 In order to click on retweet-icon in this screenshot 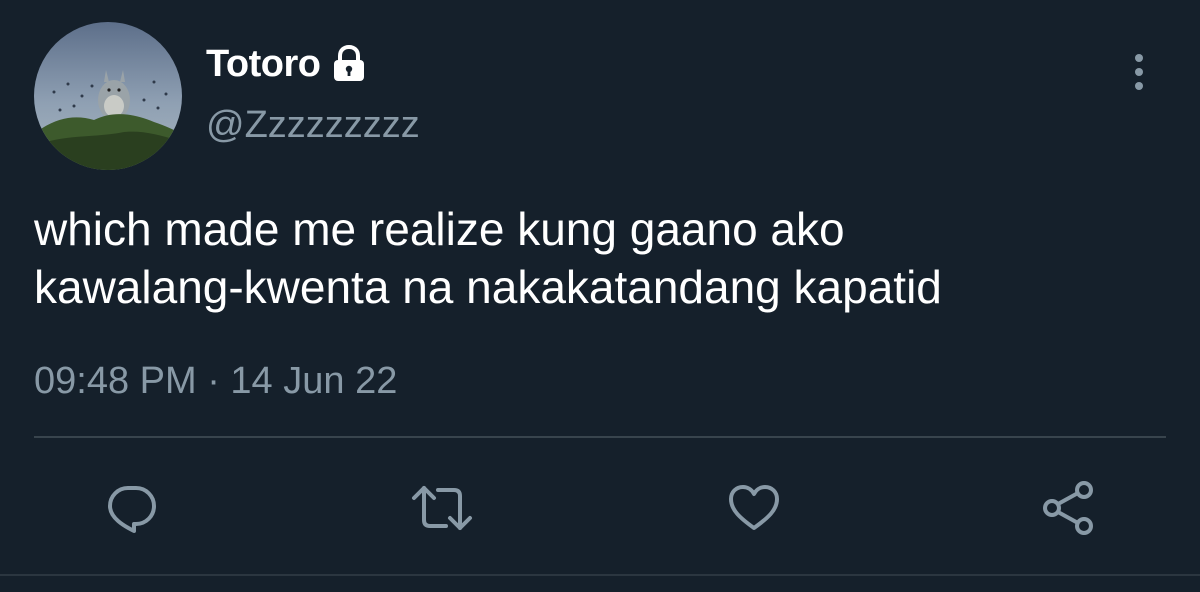, I will do `click(442, 508)`.